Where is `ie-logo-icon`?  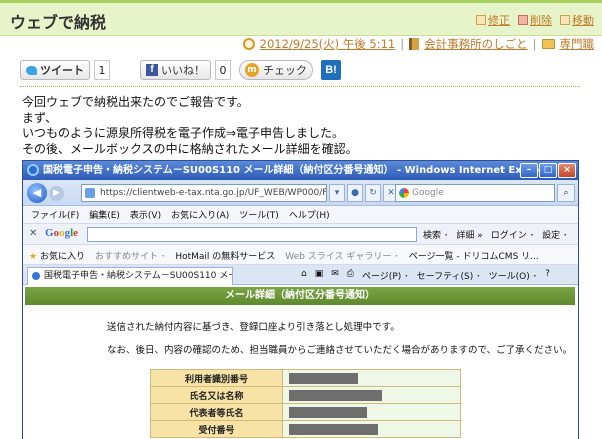 ie-logo-icon is located at coordinates (33, 170).